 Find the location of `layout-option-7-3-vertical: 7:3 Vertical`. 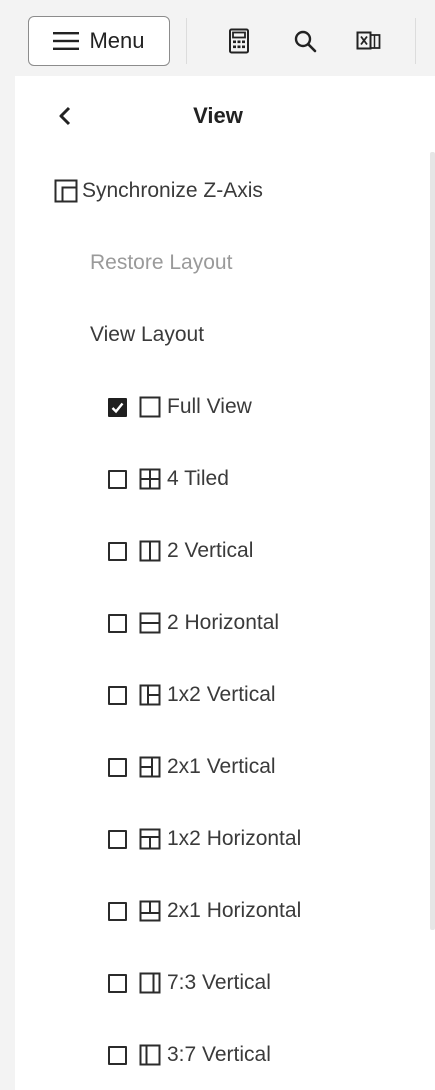

layout-option-7-3-vertical: 7:3 Vertical is located at coordinates (189, 983).